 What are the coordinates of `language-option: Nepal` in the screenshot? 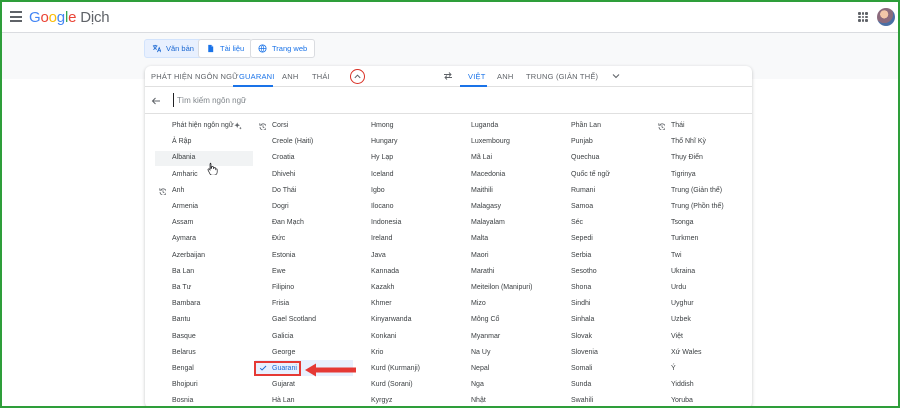 It's located at (480, 369).